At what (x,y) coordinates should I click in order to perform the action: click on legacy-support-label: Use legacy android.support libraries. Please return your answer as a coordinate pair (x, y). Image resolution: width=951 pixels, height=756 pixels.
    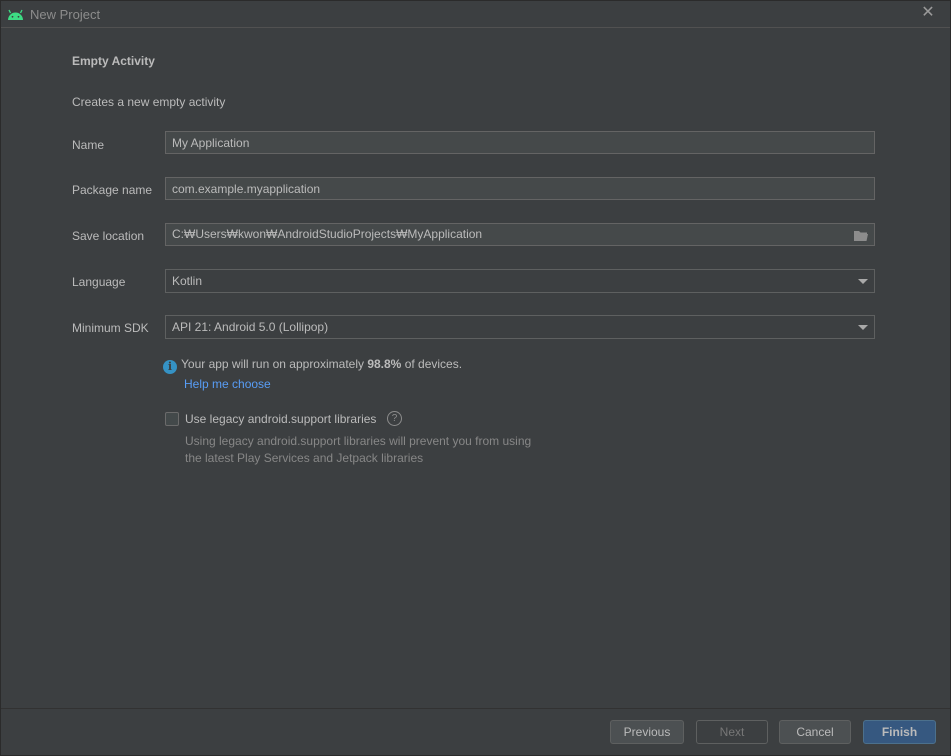
    Looking at the image, I should click on (280, 419).